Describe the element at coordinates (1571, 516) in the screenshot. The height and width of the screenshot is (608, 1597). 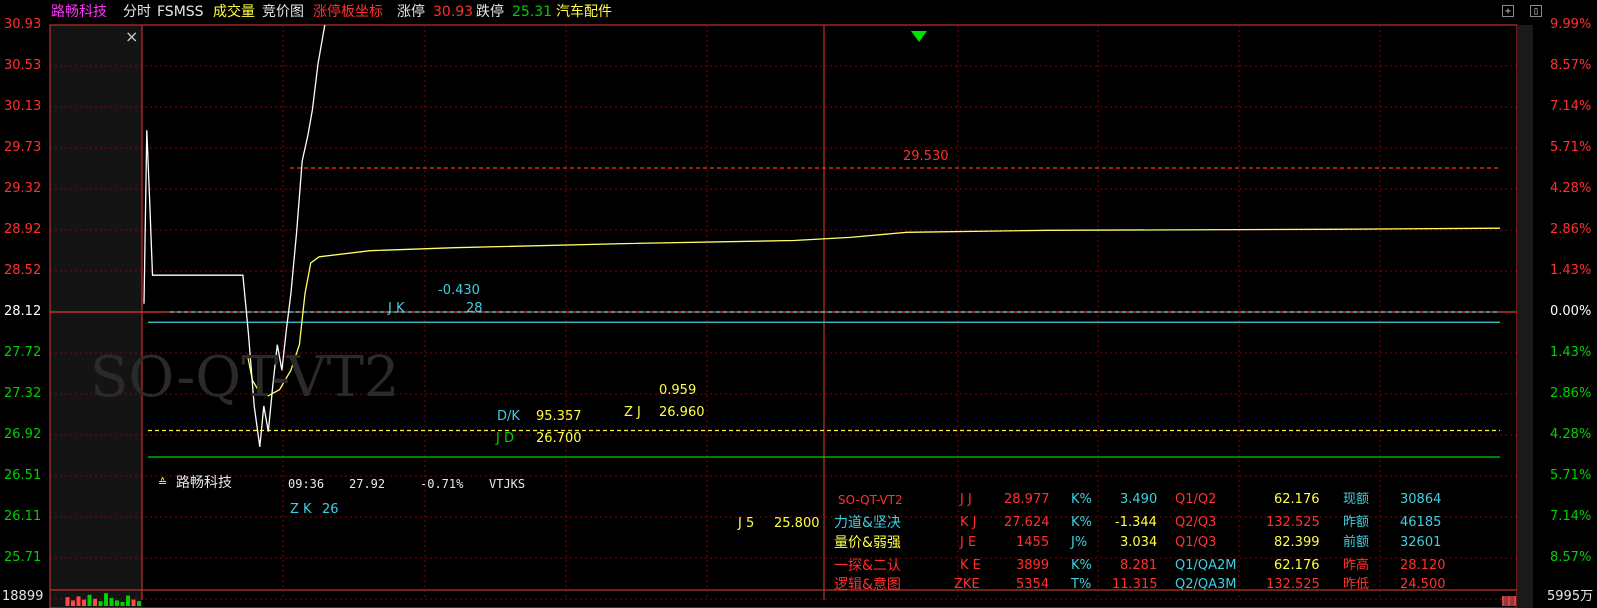
I see `right-tick: 7.14%` at that location.